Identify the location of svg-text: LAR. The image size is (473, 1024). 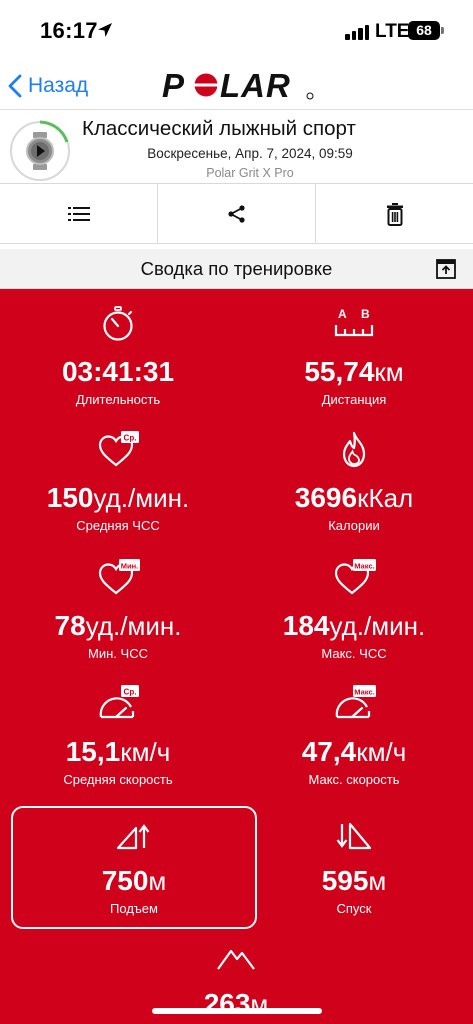
(255, 85).